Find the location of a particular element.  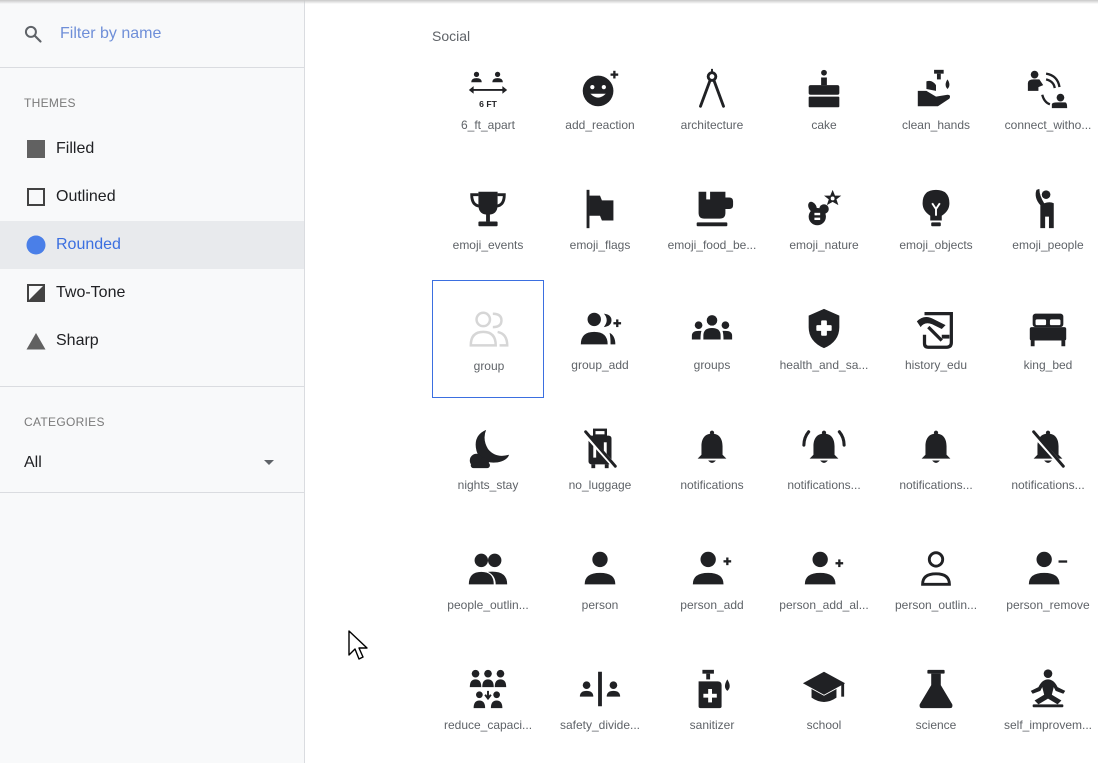

icon-tile: clean_hands is located at coordinates (936, 99).